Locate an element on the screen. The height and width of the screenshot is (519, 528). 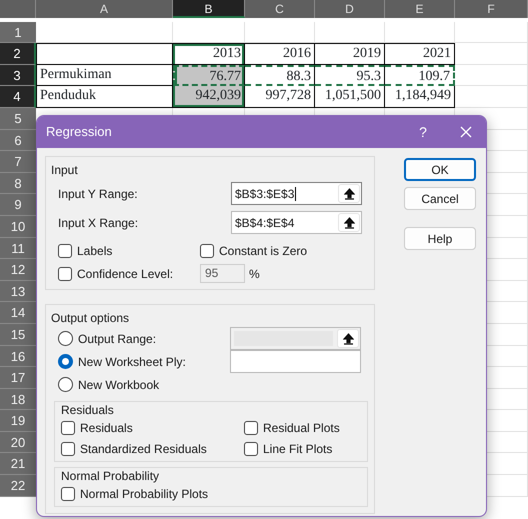
radio-option: New Worksheet Ply: is located at coordinates (144, 361).